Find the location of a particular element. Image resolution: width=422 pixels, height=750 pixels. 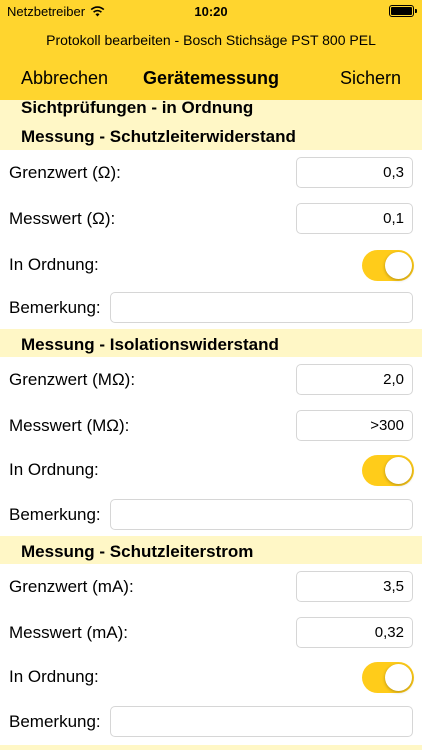

section-protective-conductor-resistance: Messung - Schutzleiterwiderstand is located at coordinates (211, 136).